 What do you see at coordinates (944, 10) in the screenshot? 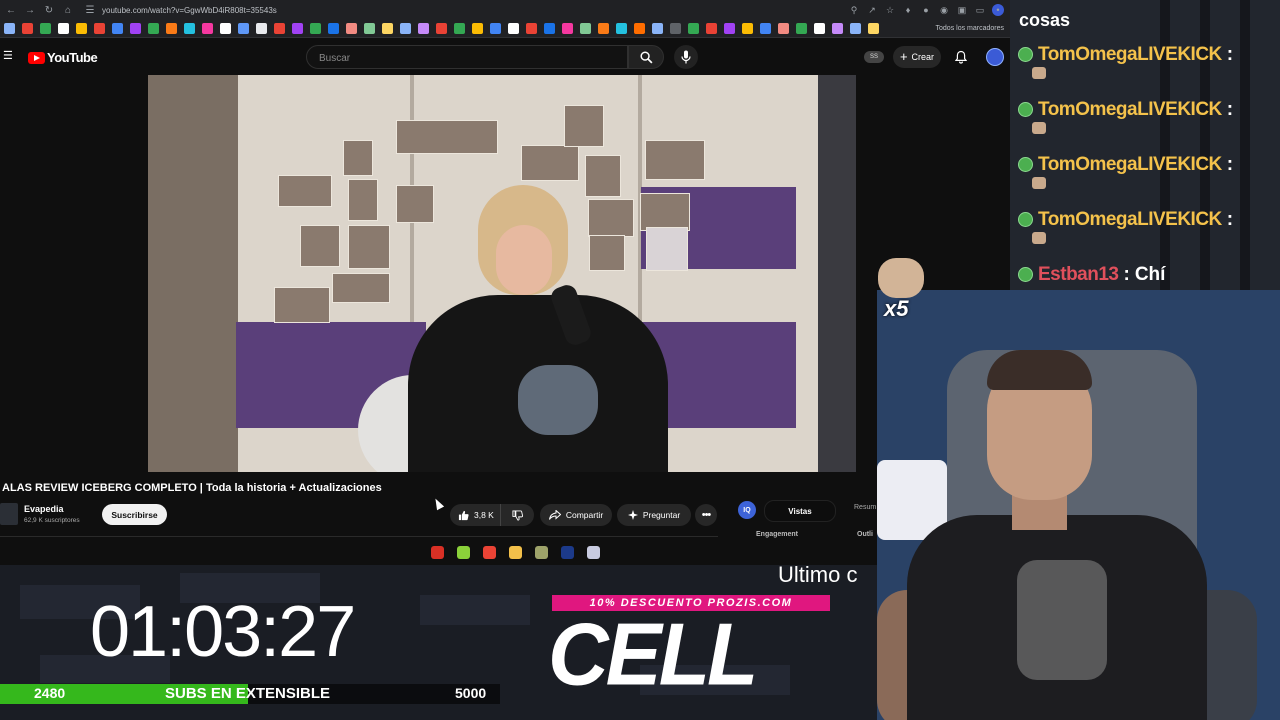
I see `extension-icon: ◉` at bounding box center [944, 10].